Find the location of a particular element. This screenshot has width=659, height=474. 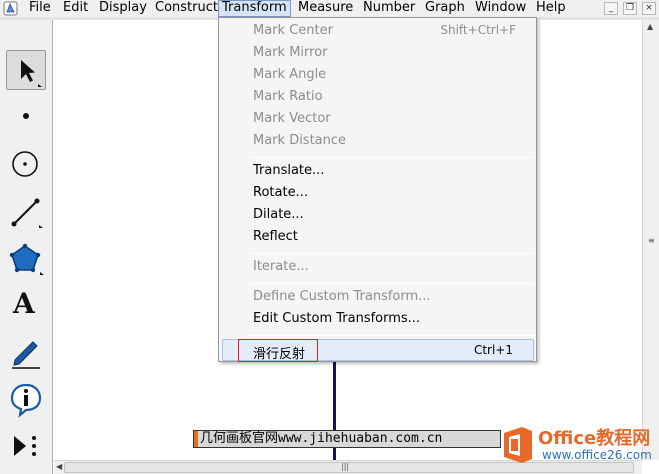

highlight-annotation-box is located at coordinates (278, 350).